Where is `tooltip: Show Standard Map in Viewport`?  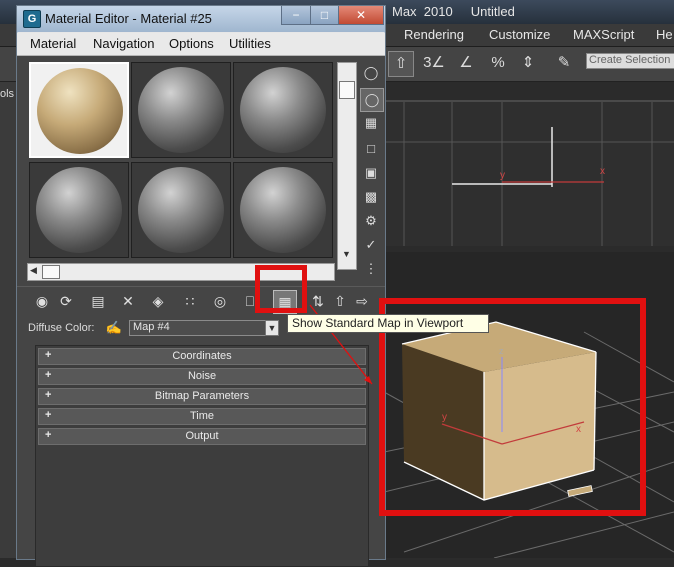
tooltip: Show Standard Map in Viewport is located at coordinates (388, 323).